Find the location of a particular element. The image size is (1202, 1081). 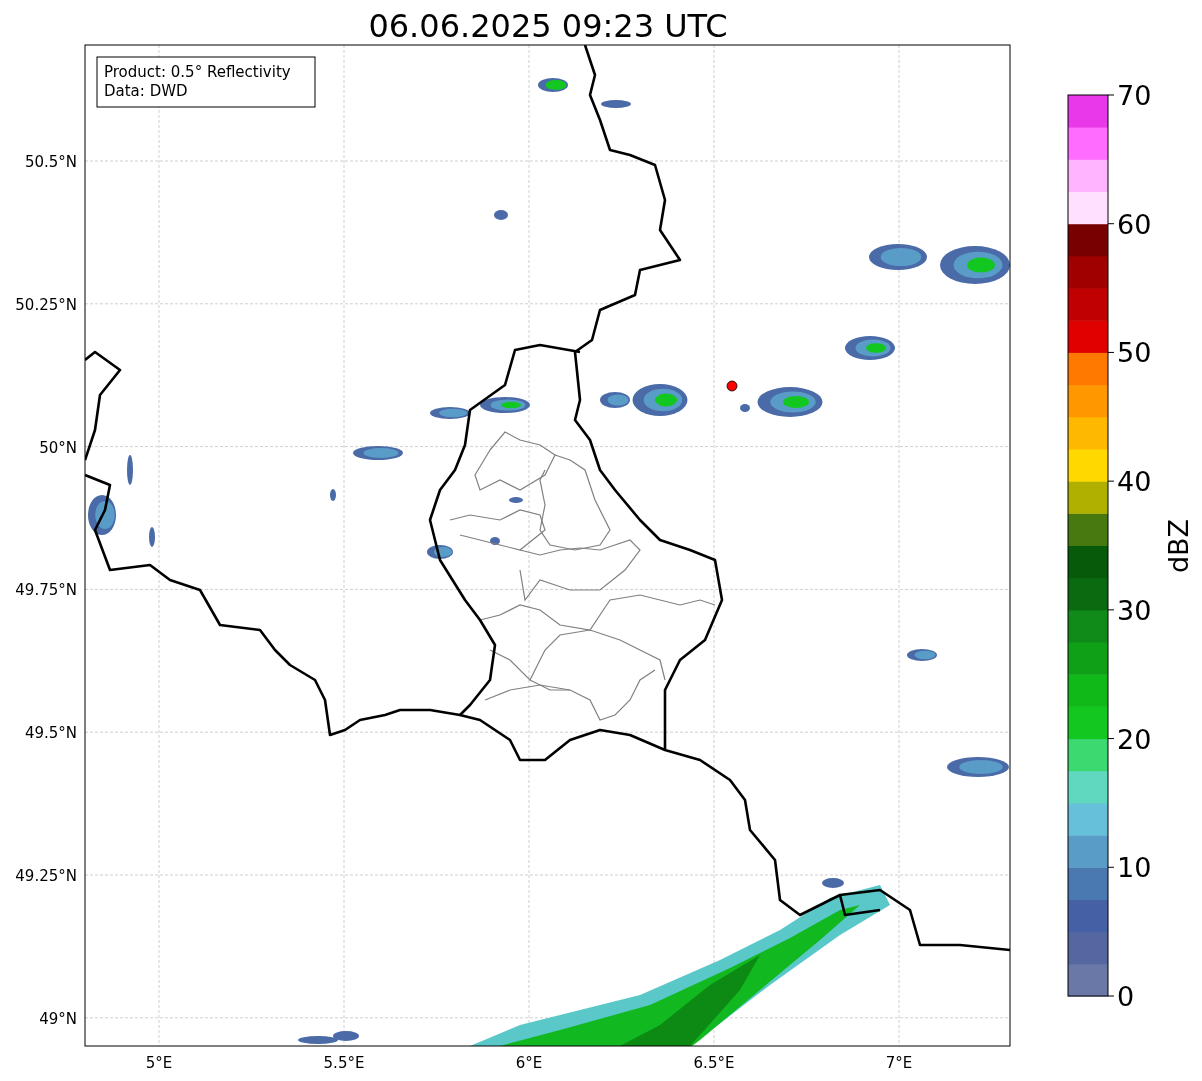

axis-tick-label: 6.5°E is located at coordinates (714, 1063).